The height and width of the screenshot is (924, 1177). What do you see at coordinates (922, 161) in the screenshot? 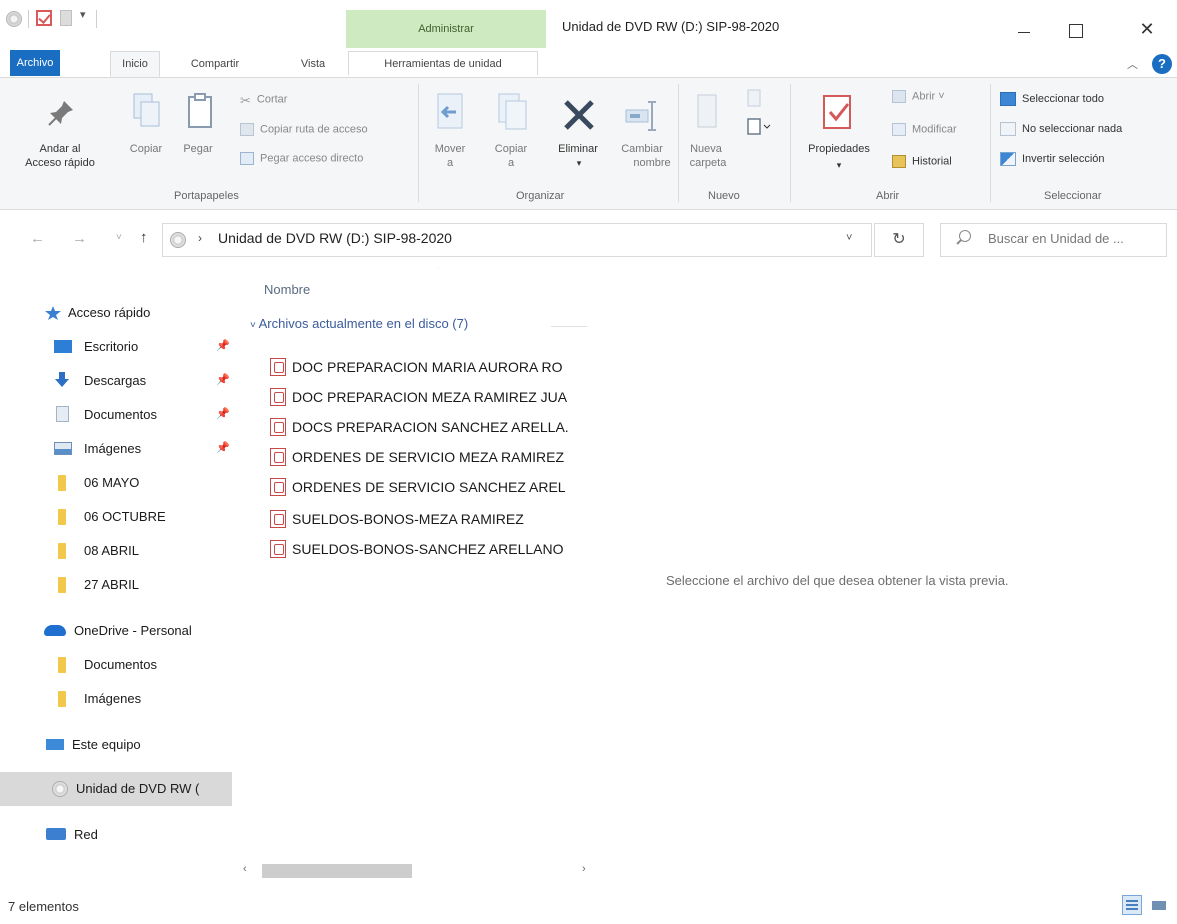
I see `history-button: Historial` at bounding box center [922, 161].